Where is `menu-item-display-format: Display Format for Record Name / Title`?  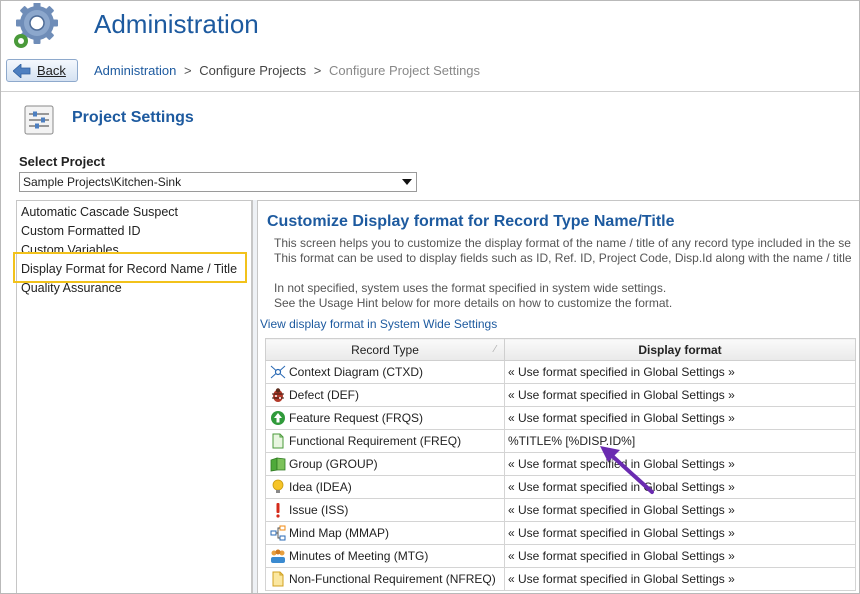 menu-item-display-format: Display Format for Record Name / Title is located at coordinates (129, 269).